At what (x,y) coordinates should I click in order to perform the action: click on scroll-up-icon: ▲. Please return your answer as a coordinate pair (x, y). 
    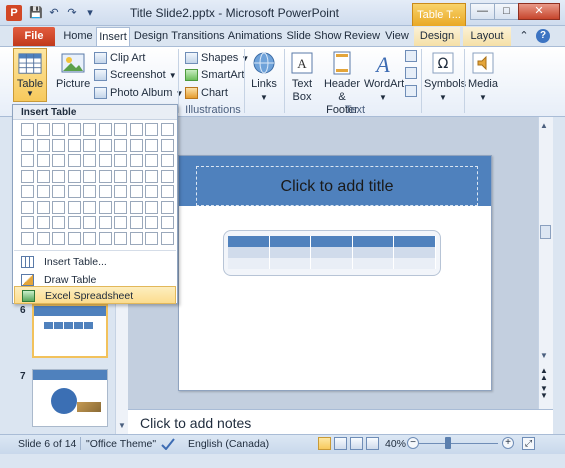
    Looking at the image, I should click on (544, 125).